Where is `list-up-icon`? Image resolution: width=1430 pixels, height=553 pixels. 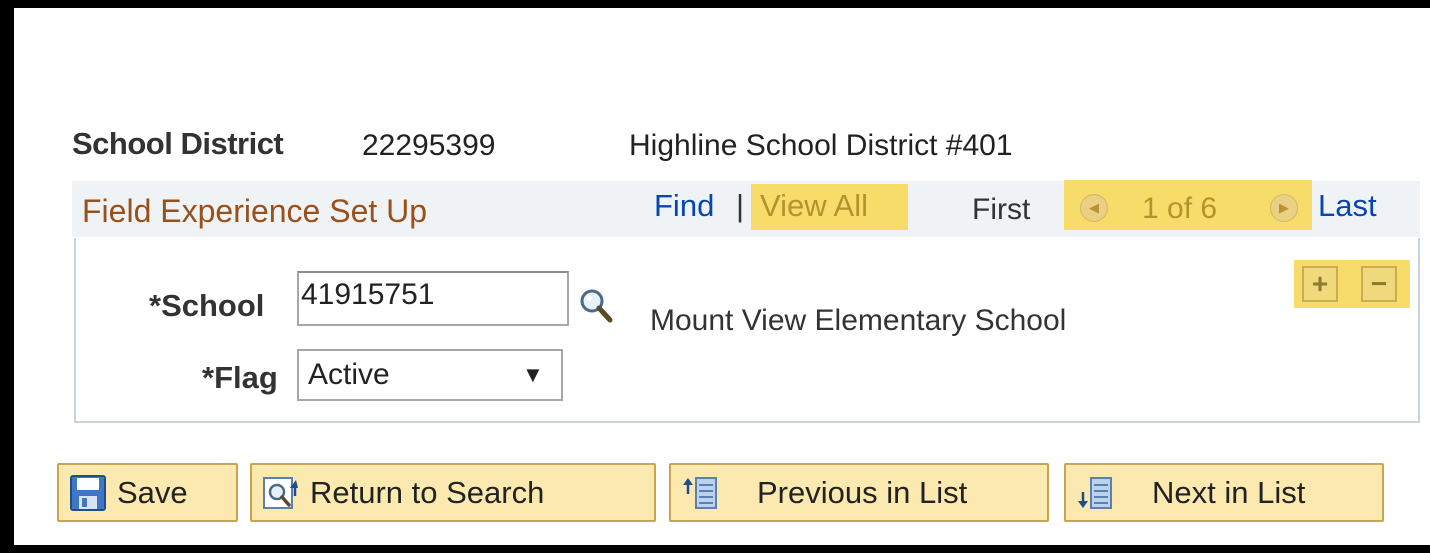
list-up-icon is located at coordinates (700, 492).